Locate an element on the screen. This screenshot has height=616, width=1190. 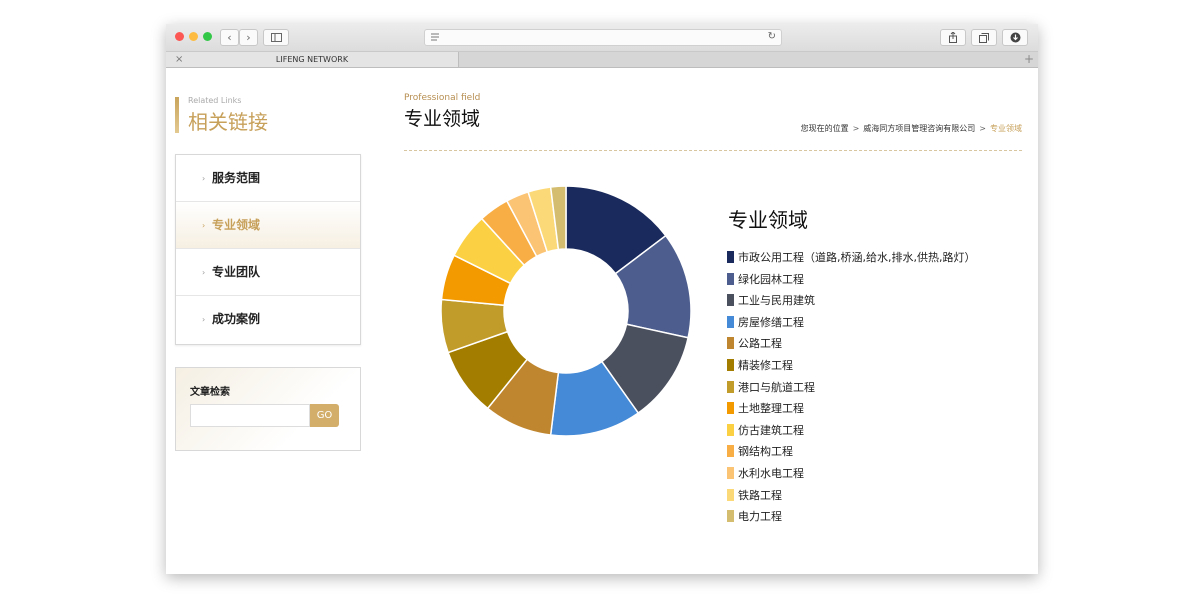
sidebar-toggle-button is located at coordinates (276, 37).